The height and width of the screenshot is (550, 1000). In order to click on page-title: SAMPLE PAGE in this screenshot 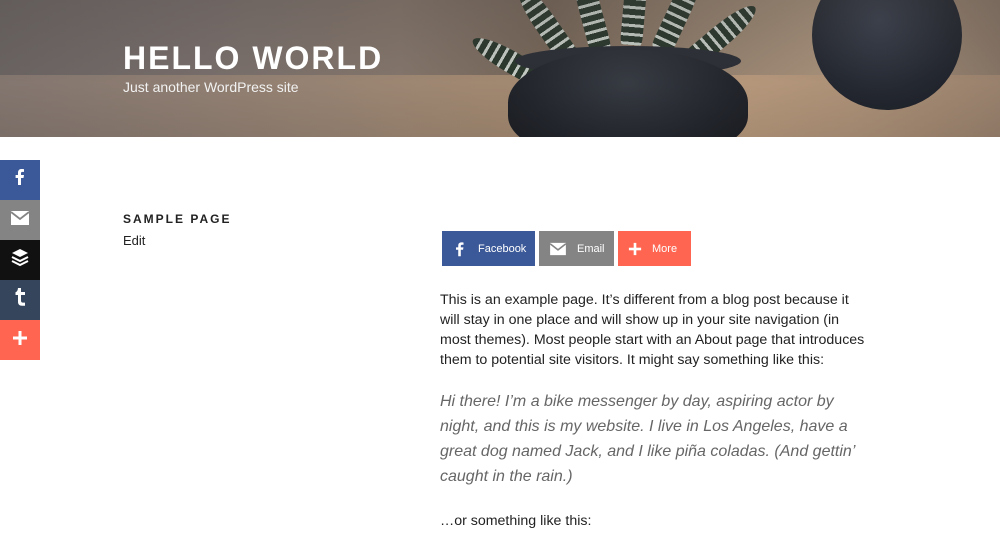, I will do `click(177, 219)`.